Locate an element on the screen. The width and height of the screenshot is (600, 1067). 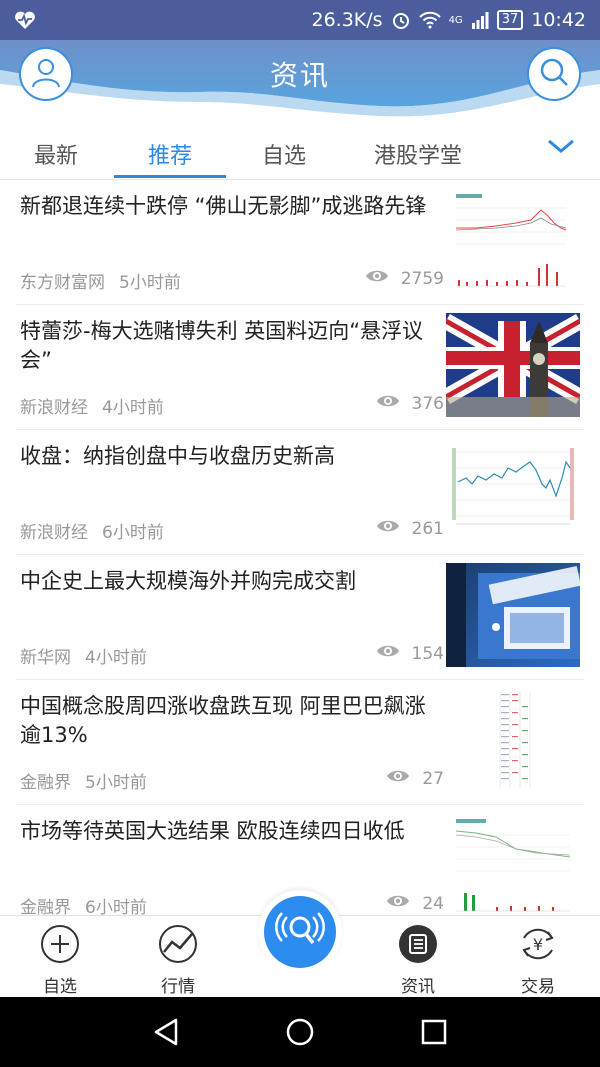
news-item: 特蕾莎-梅大选赌博失利 英国料迈向“悬浮议会” 新浪财经 4小时前 376 is located at coordinates (300, 367).